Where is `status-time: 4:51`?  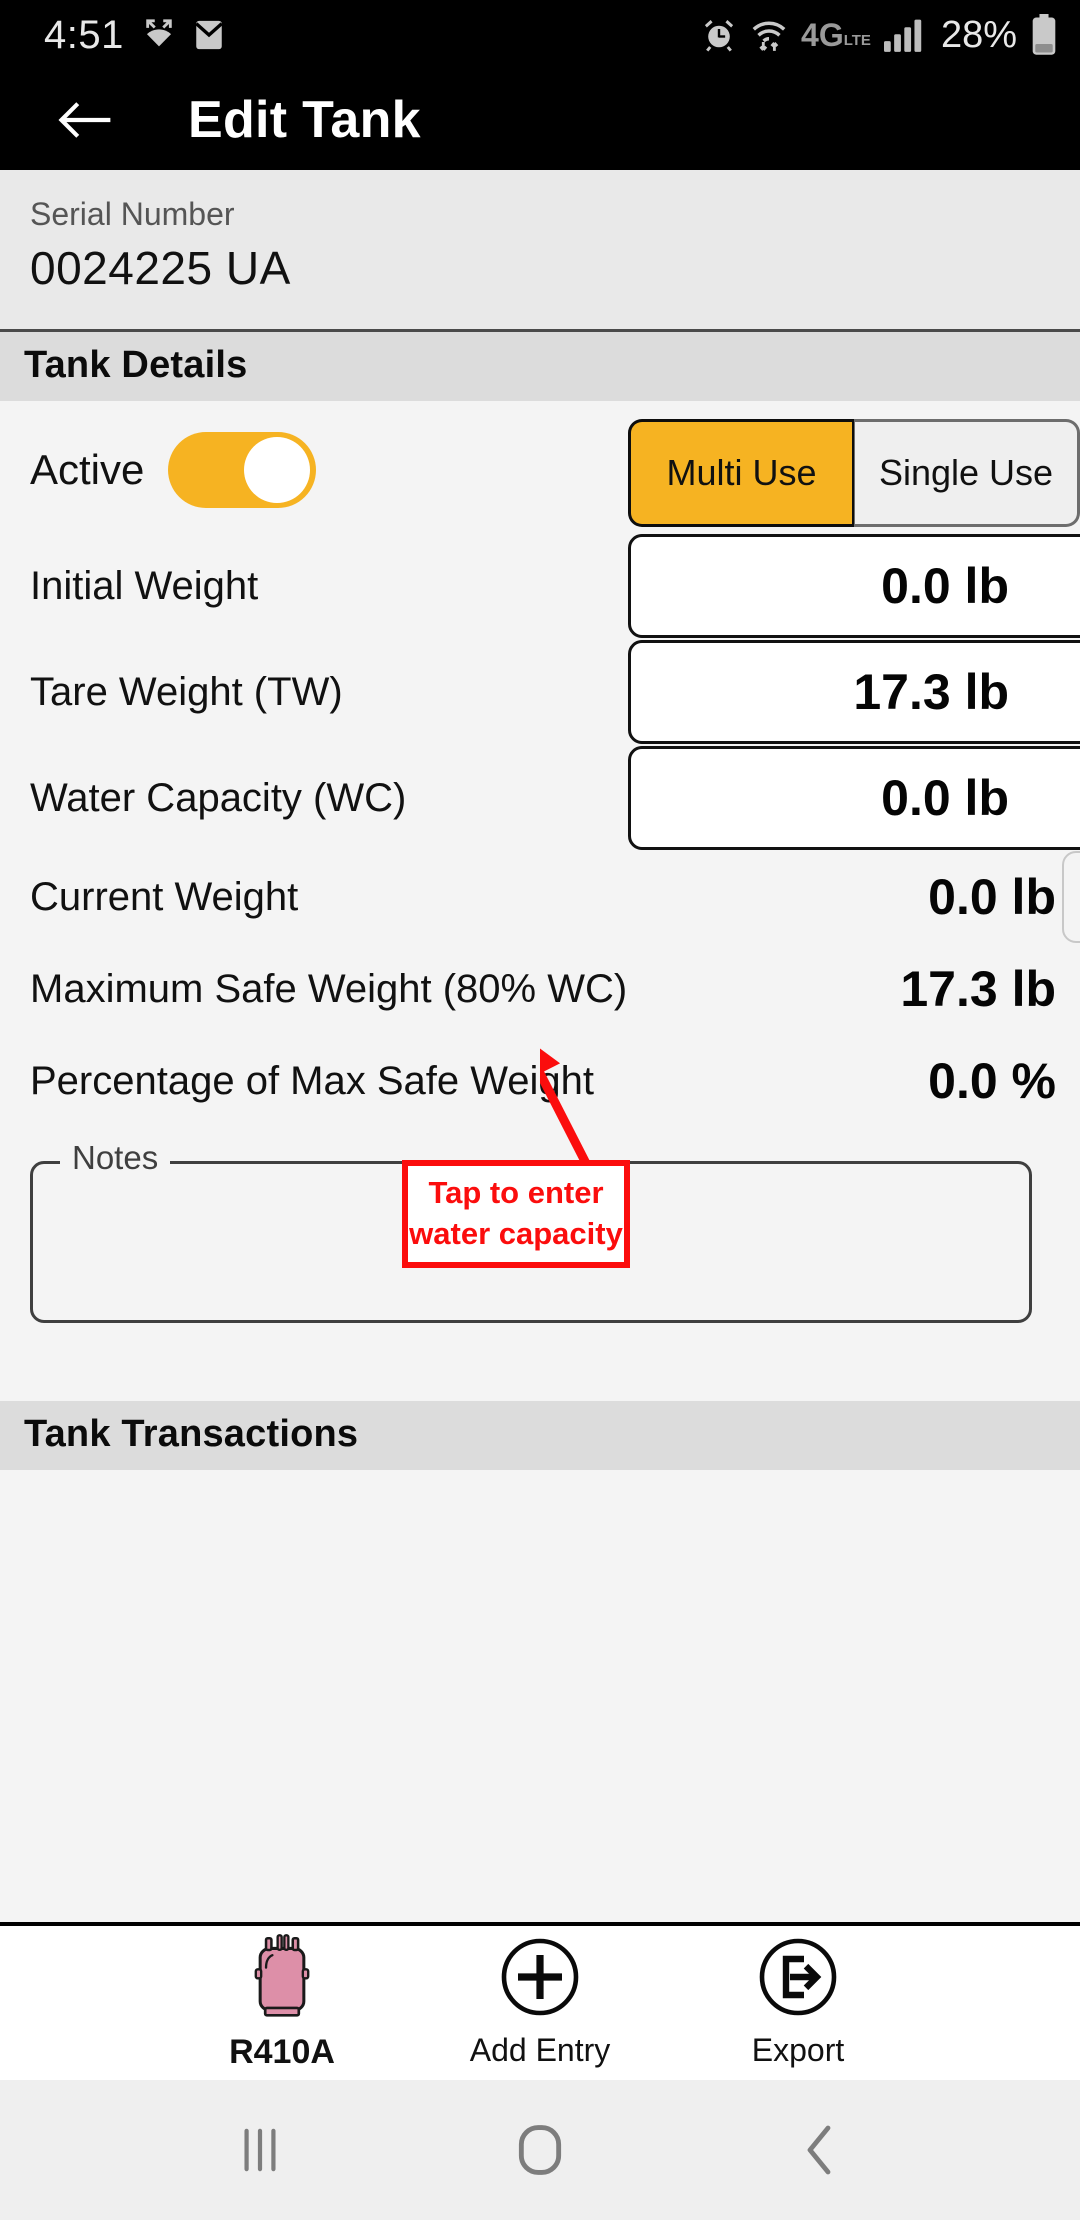
status-time: 4:51 is located at coordinates (84, 34).